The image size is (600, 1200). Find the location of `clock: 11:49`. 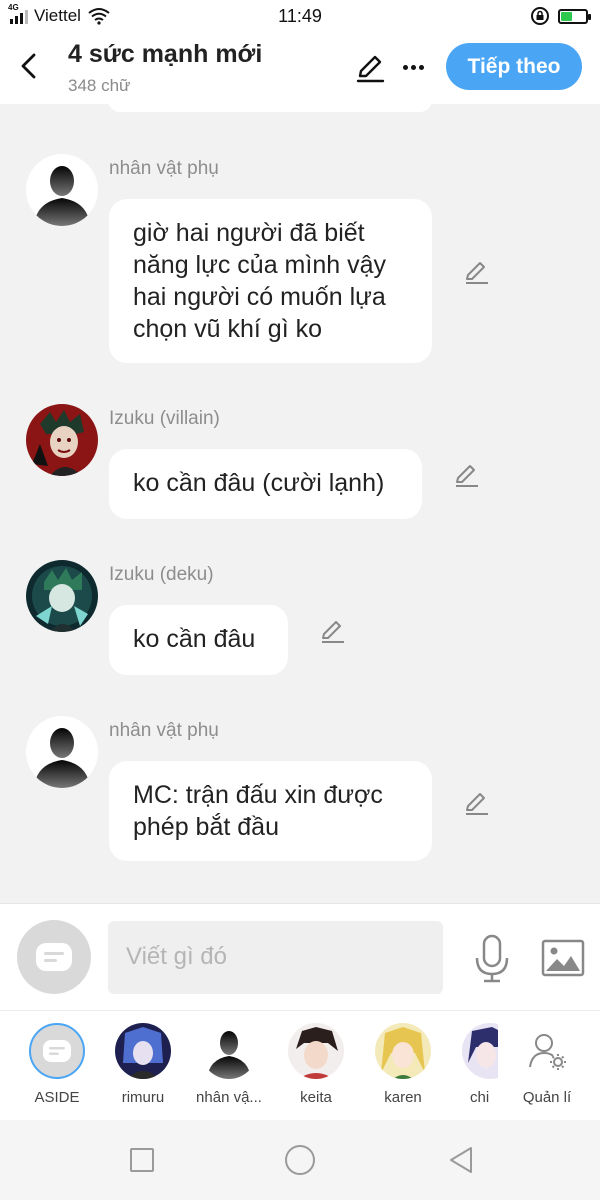

clock: 11:49 is located at coordinates (300, 16).